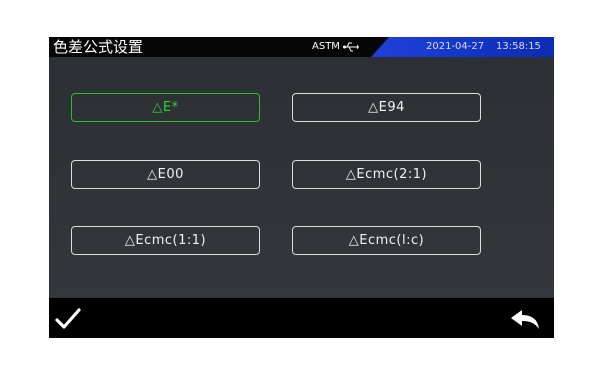  I want to click on formula-button-delta-e-star: △E*, so click(165, 107).